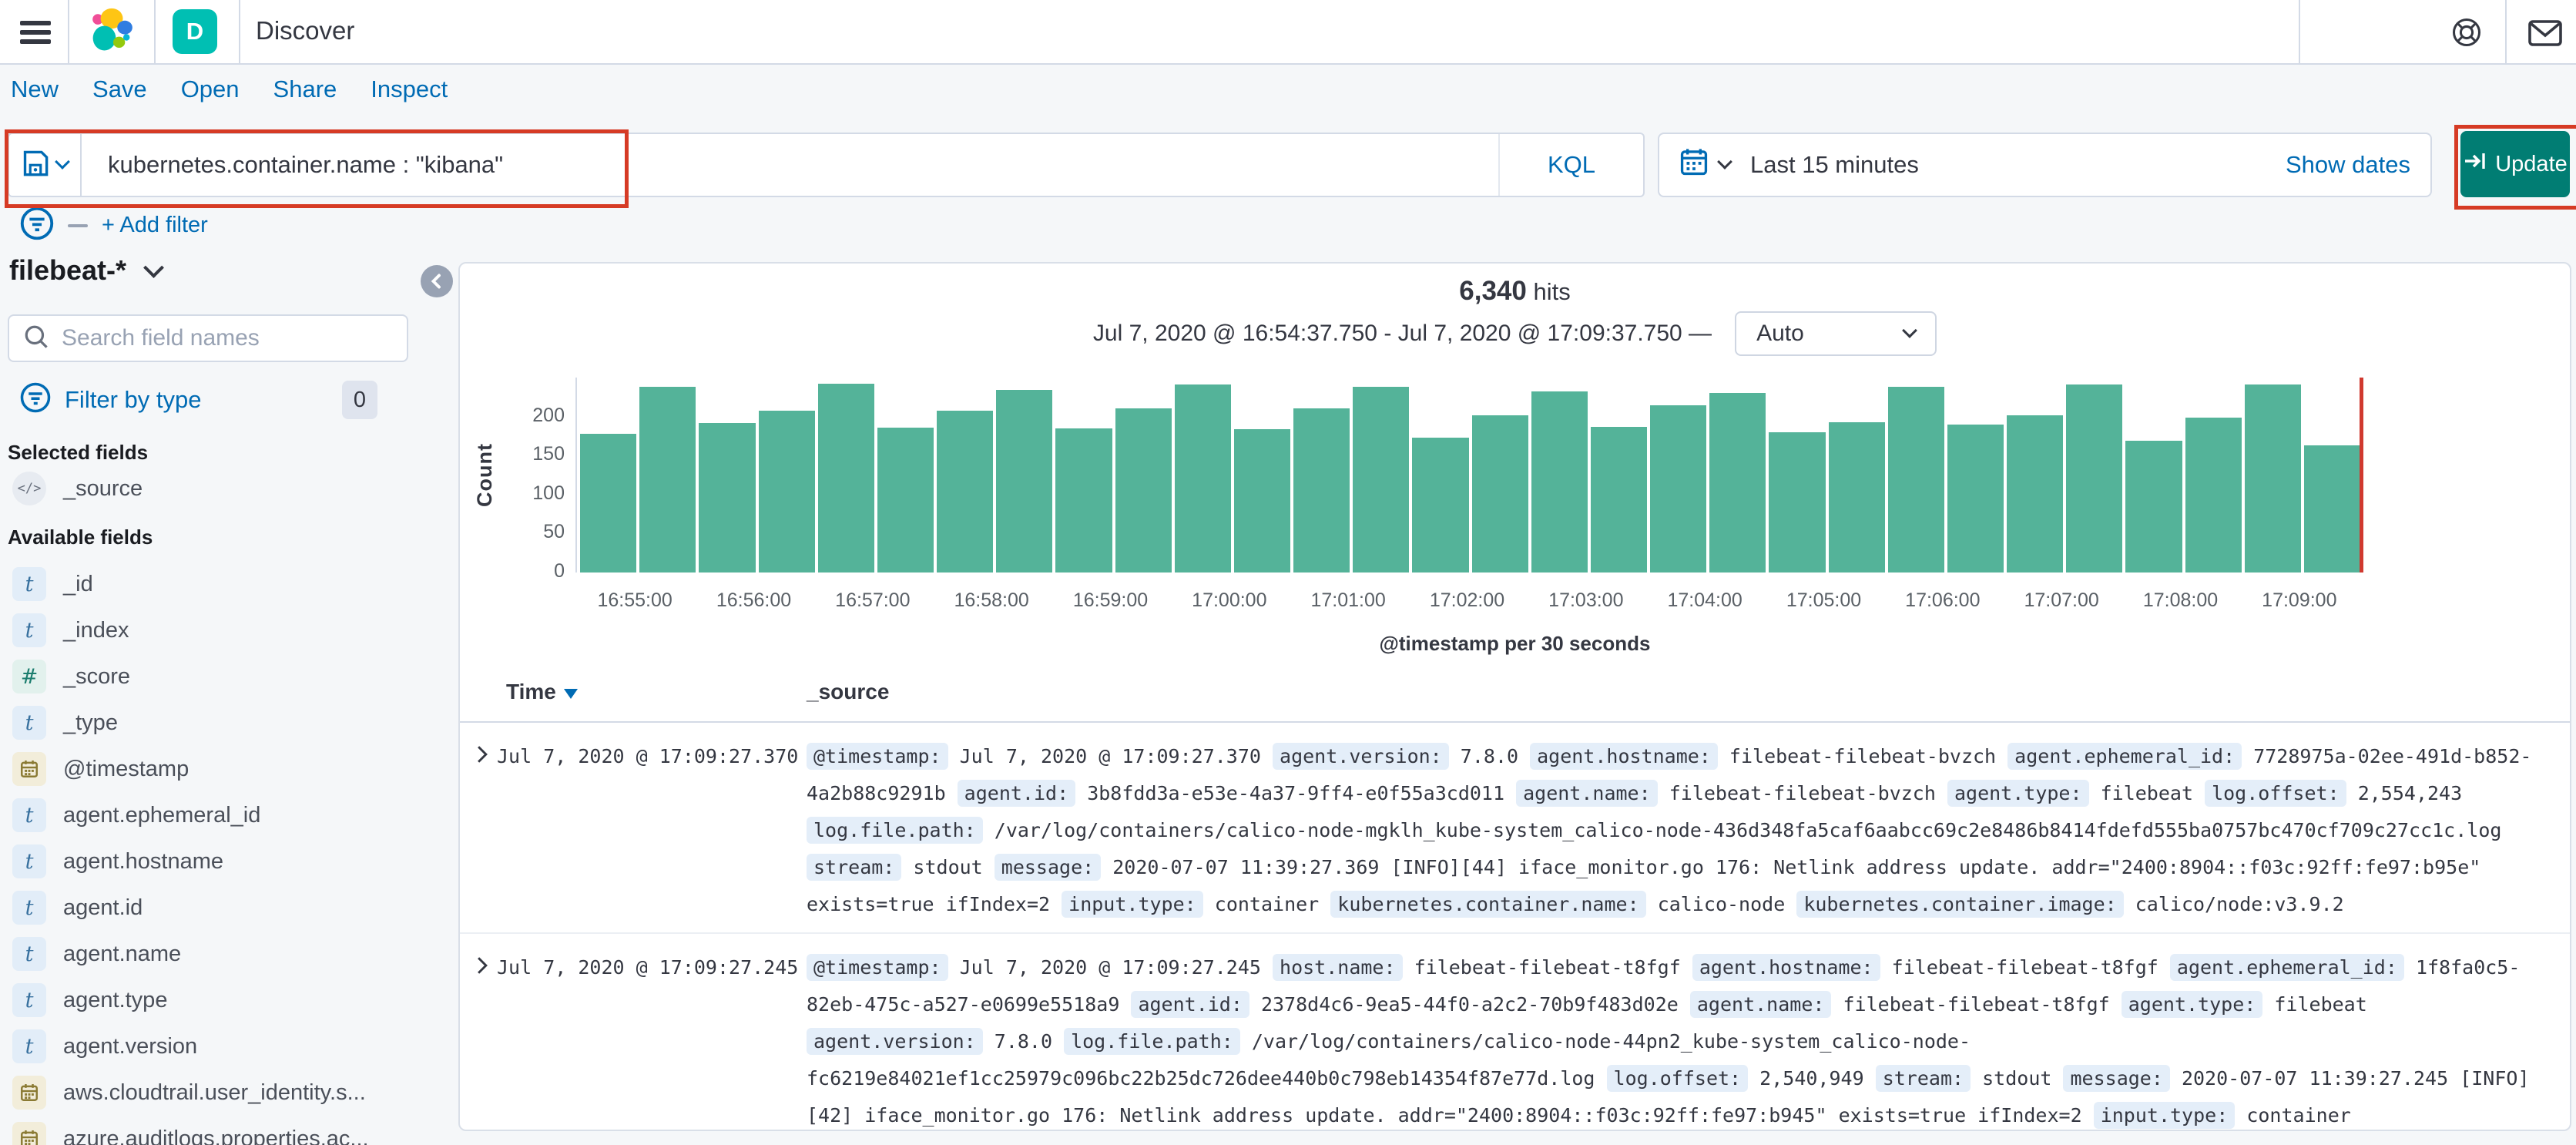 This screenshot has height=1145, width=2576. Describe the element at coordinates (190, 1046) in the screenshot. I see `field-item: t agent.version` at that location.